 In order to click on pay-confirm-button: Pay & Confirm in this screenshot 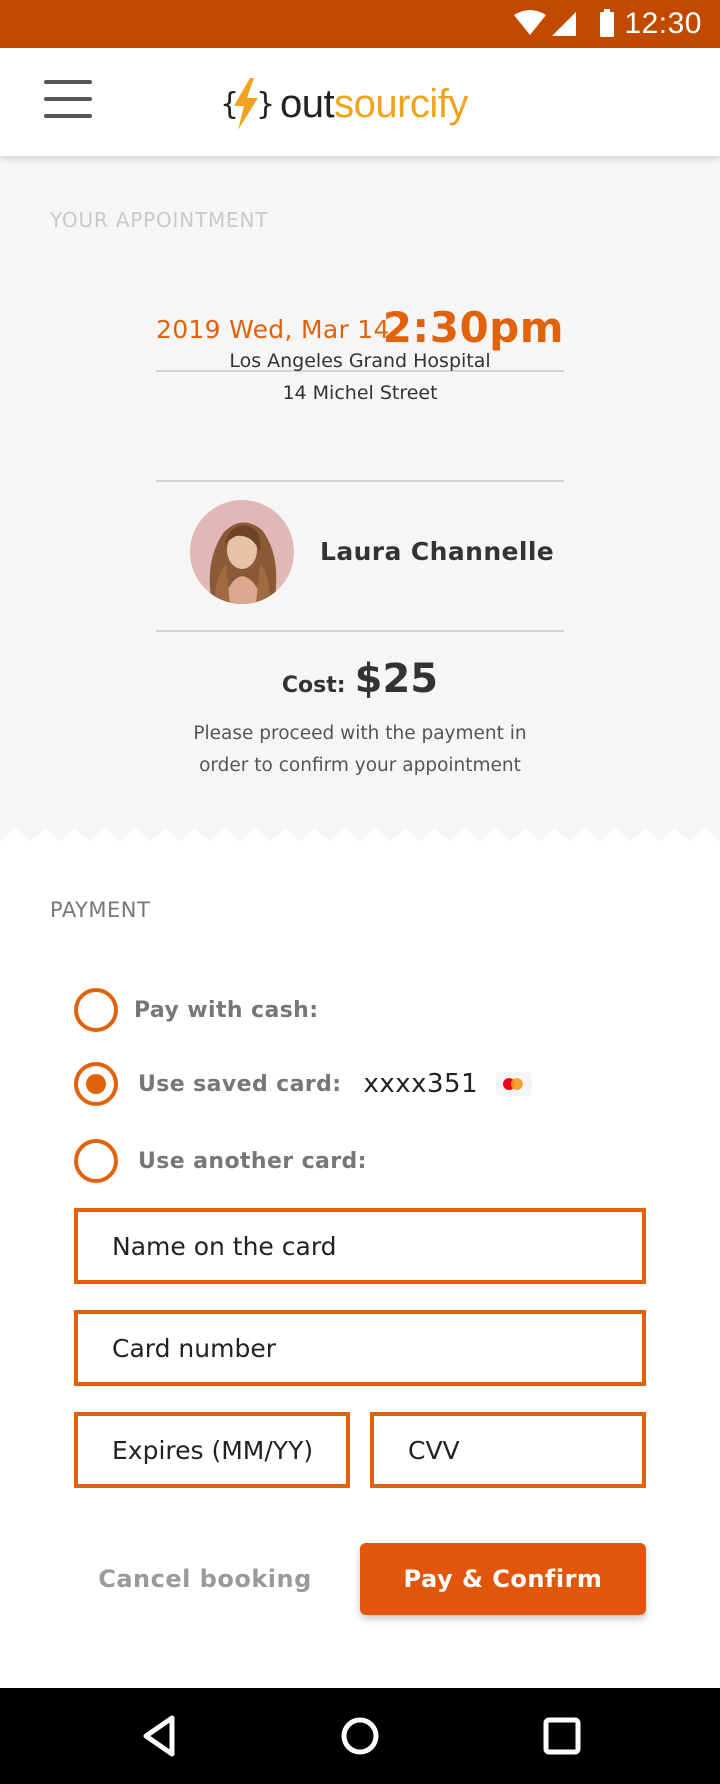, I will do `click(503, 1579)`.